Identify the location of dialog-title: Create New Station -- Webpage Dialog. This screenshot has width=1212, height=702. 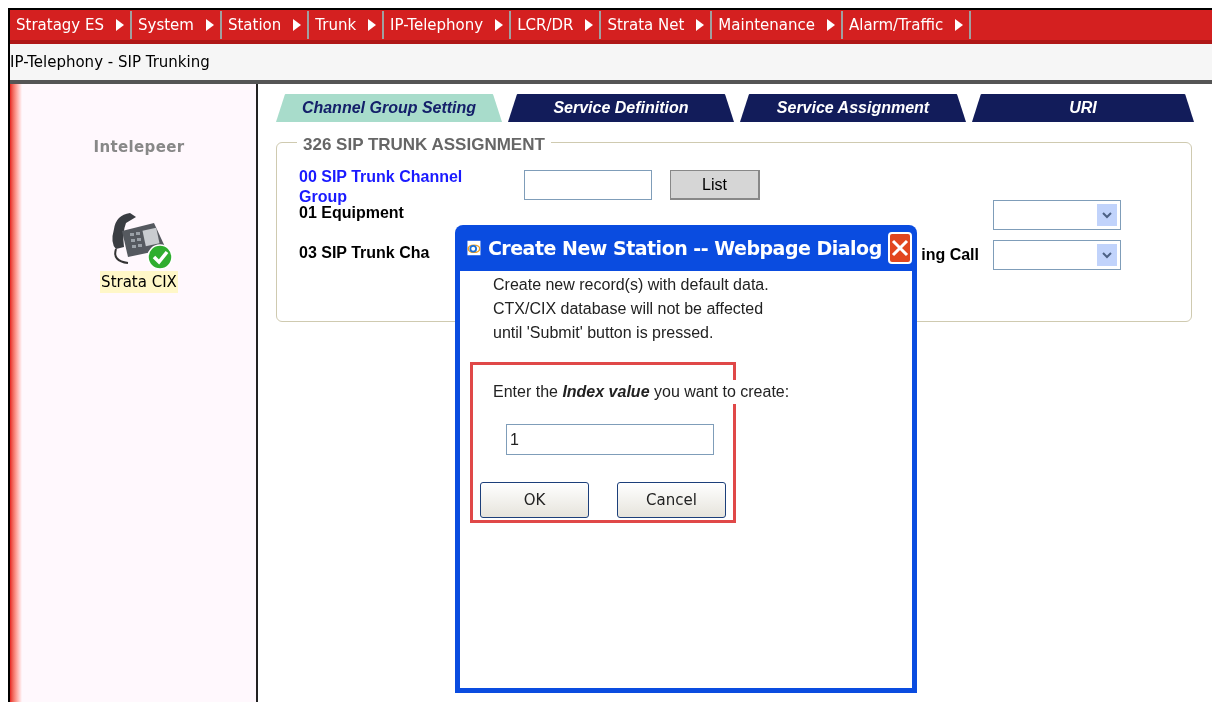
(684, 248).